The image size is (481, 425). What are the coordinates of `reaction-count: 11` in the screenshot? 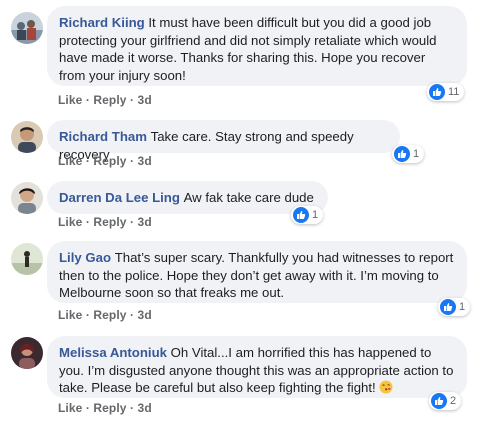 It's located at (446, 92).